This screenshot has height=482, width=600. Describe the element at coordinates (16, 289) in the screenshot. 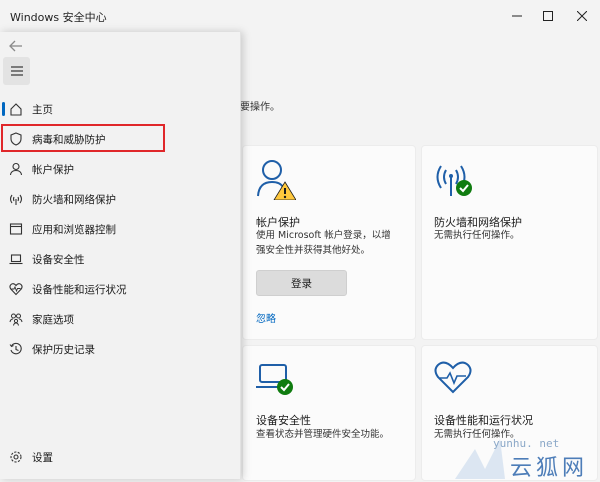

I see `heart-pulse-icon` at that location.